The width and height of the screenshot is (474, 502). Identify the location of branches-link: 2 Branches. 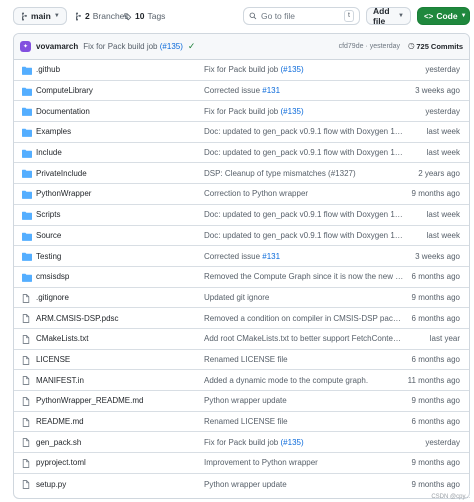
(101, 16).